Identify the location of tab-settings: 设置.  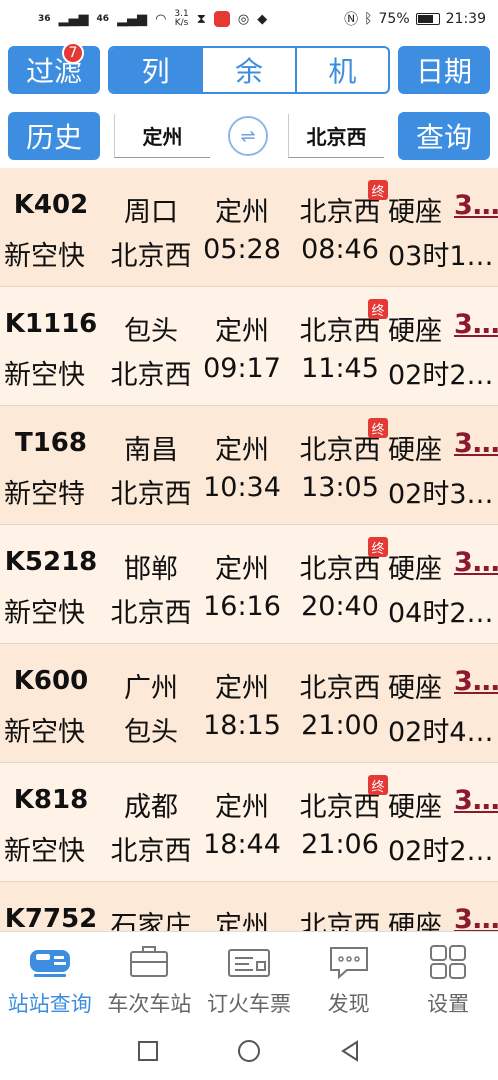
(448, 976).